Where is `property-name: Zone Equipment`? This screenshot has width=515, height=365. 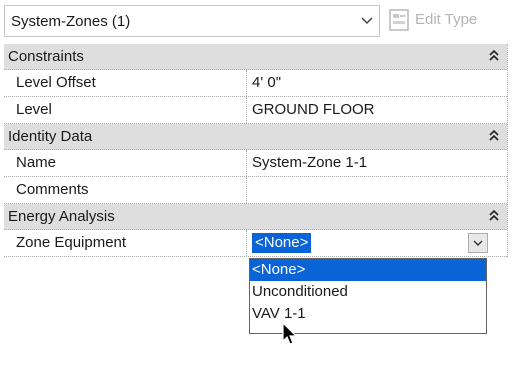 property-name: Zone Equipment is located at coordinates (71, 242).